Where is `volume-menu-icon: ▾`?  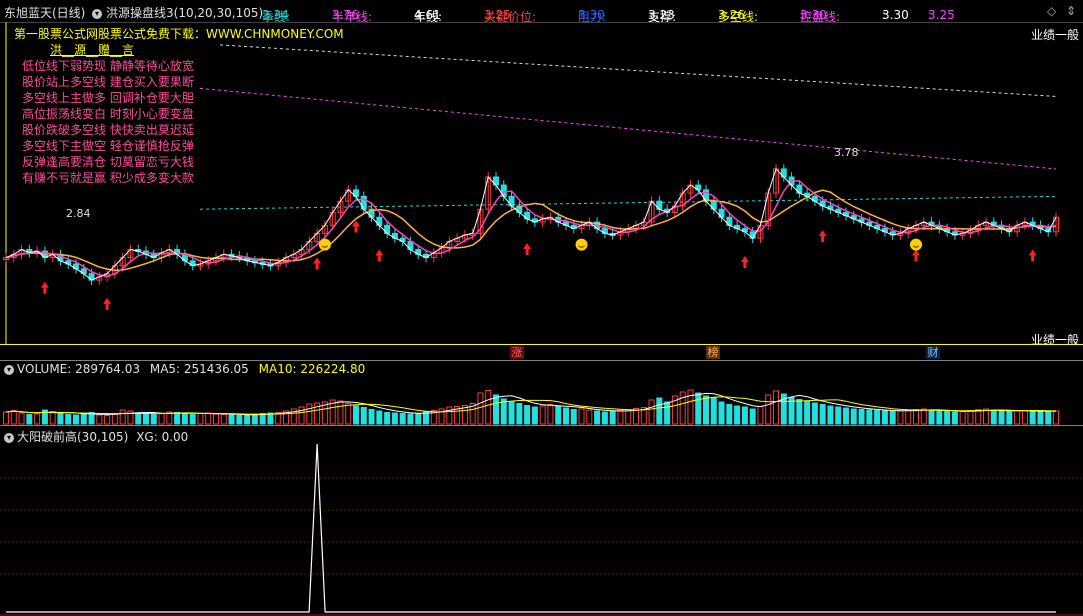 volume-menu-icon: ▾ is located at coordinates (9, 369).